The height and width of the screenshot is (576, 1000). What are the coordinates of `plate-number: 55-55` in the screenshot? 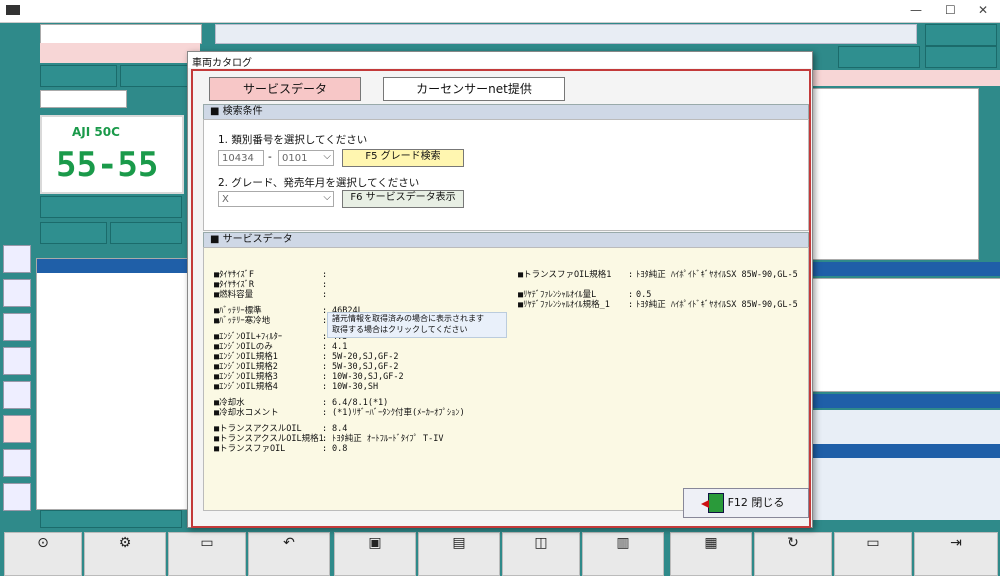 It's located at (107, 165).